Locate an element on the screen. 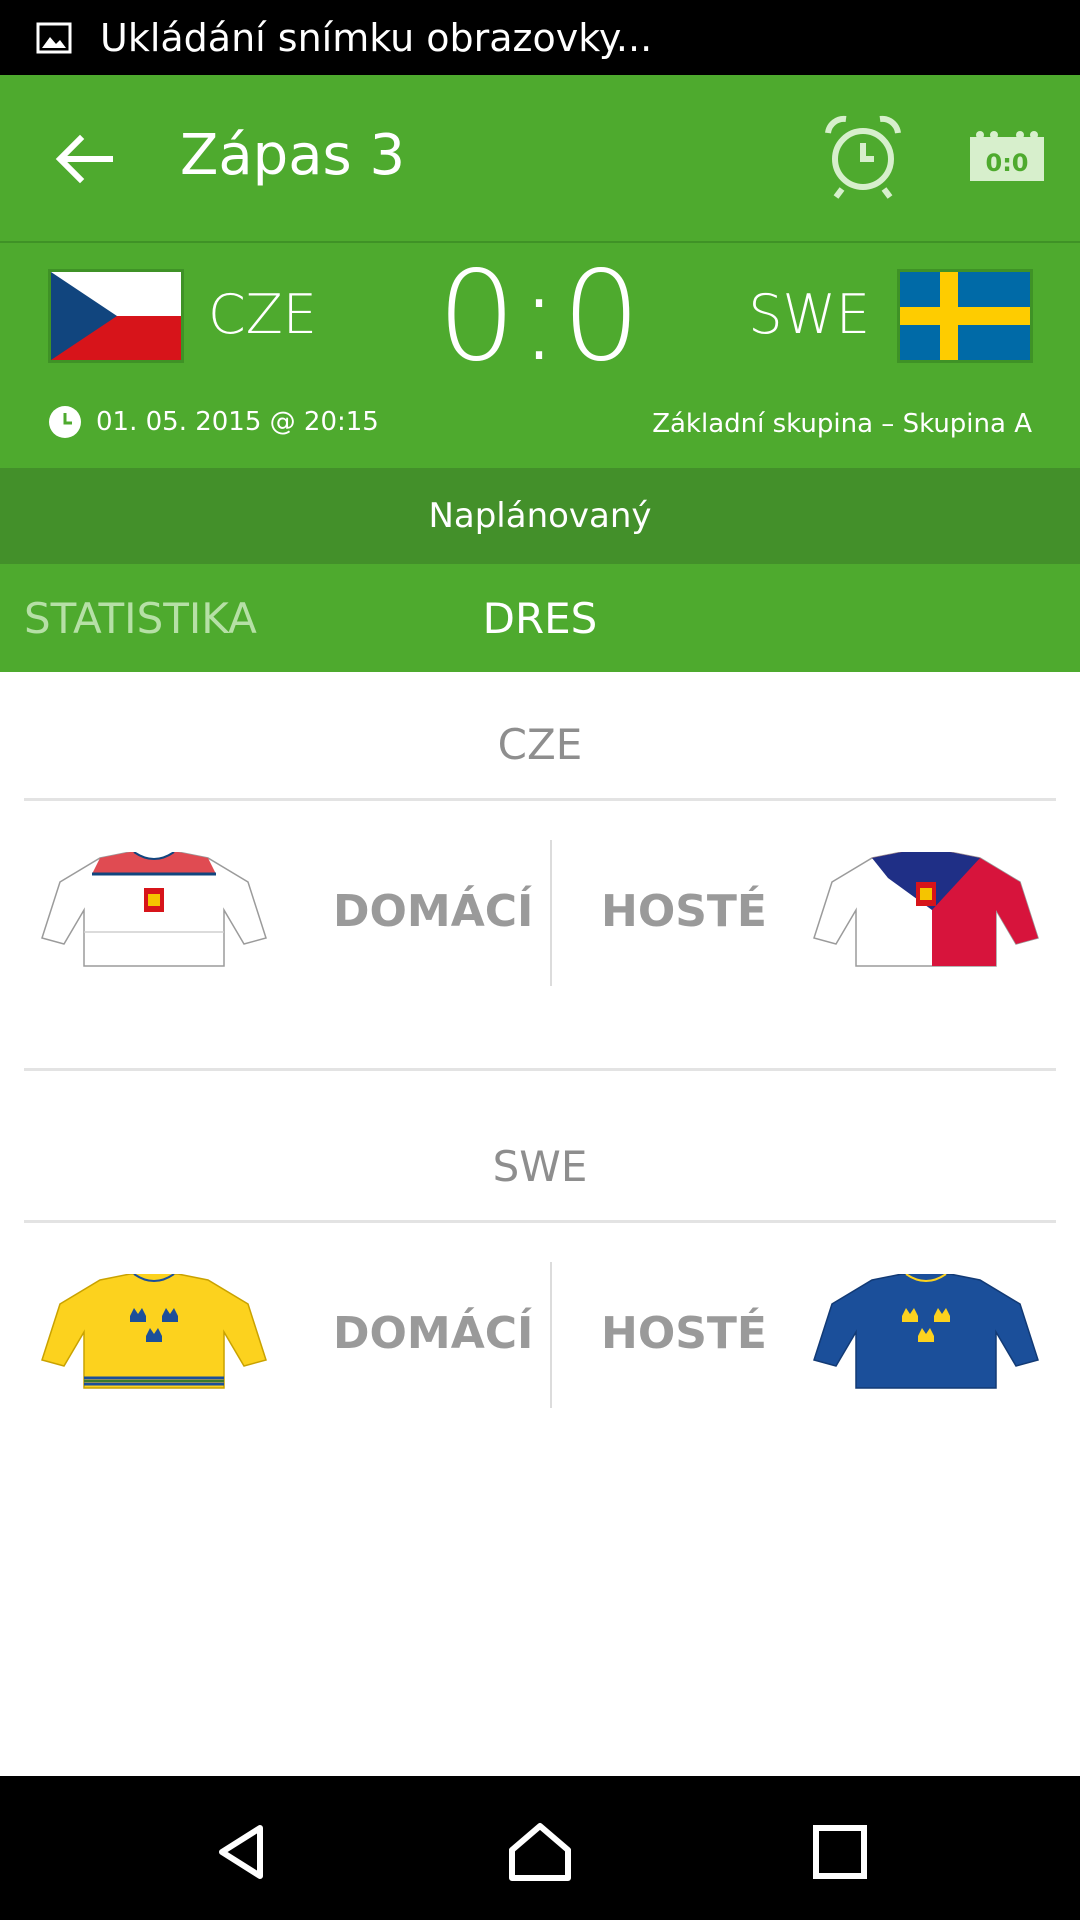 Image resolution: width=1080 pixels, height=1920 pixels. tab-bar: DRES STATISTIKA is located at coordinates (540, 618).